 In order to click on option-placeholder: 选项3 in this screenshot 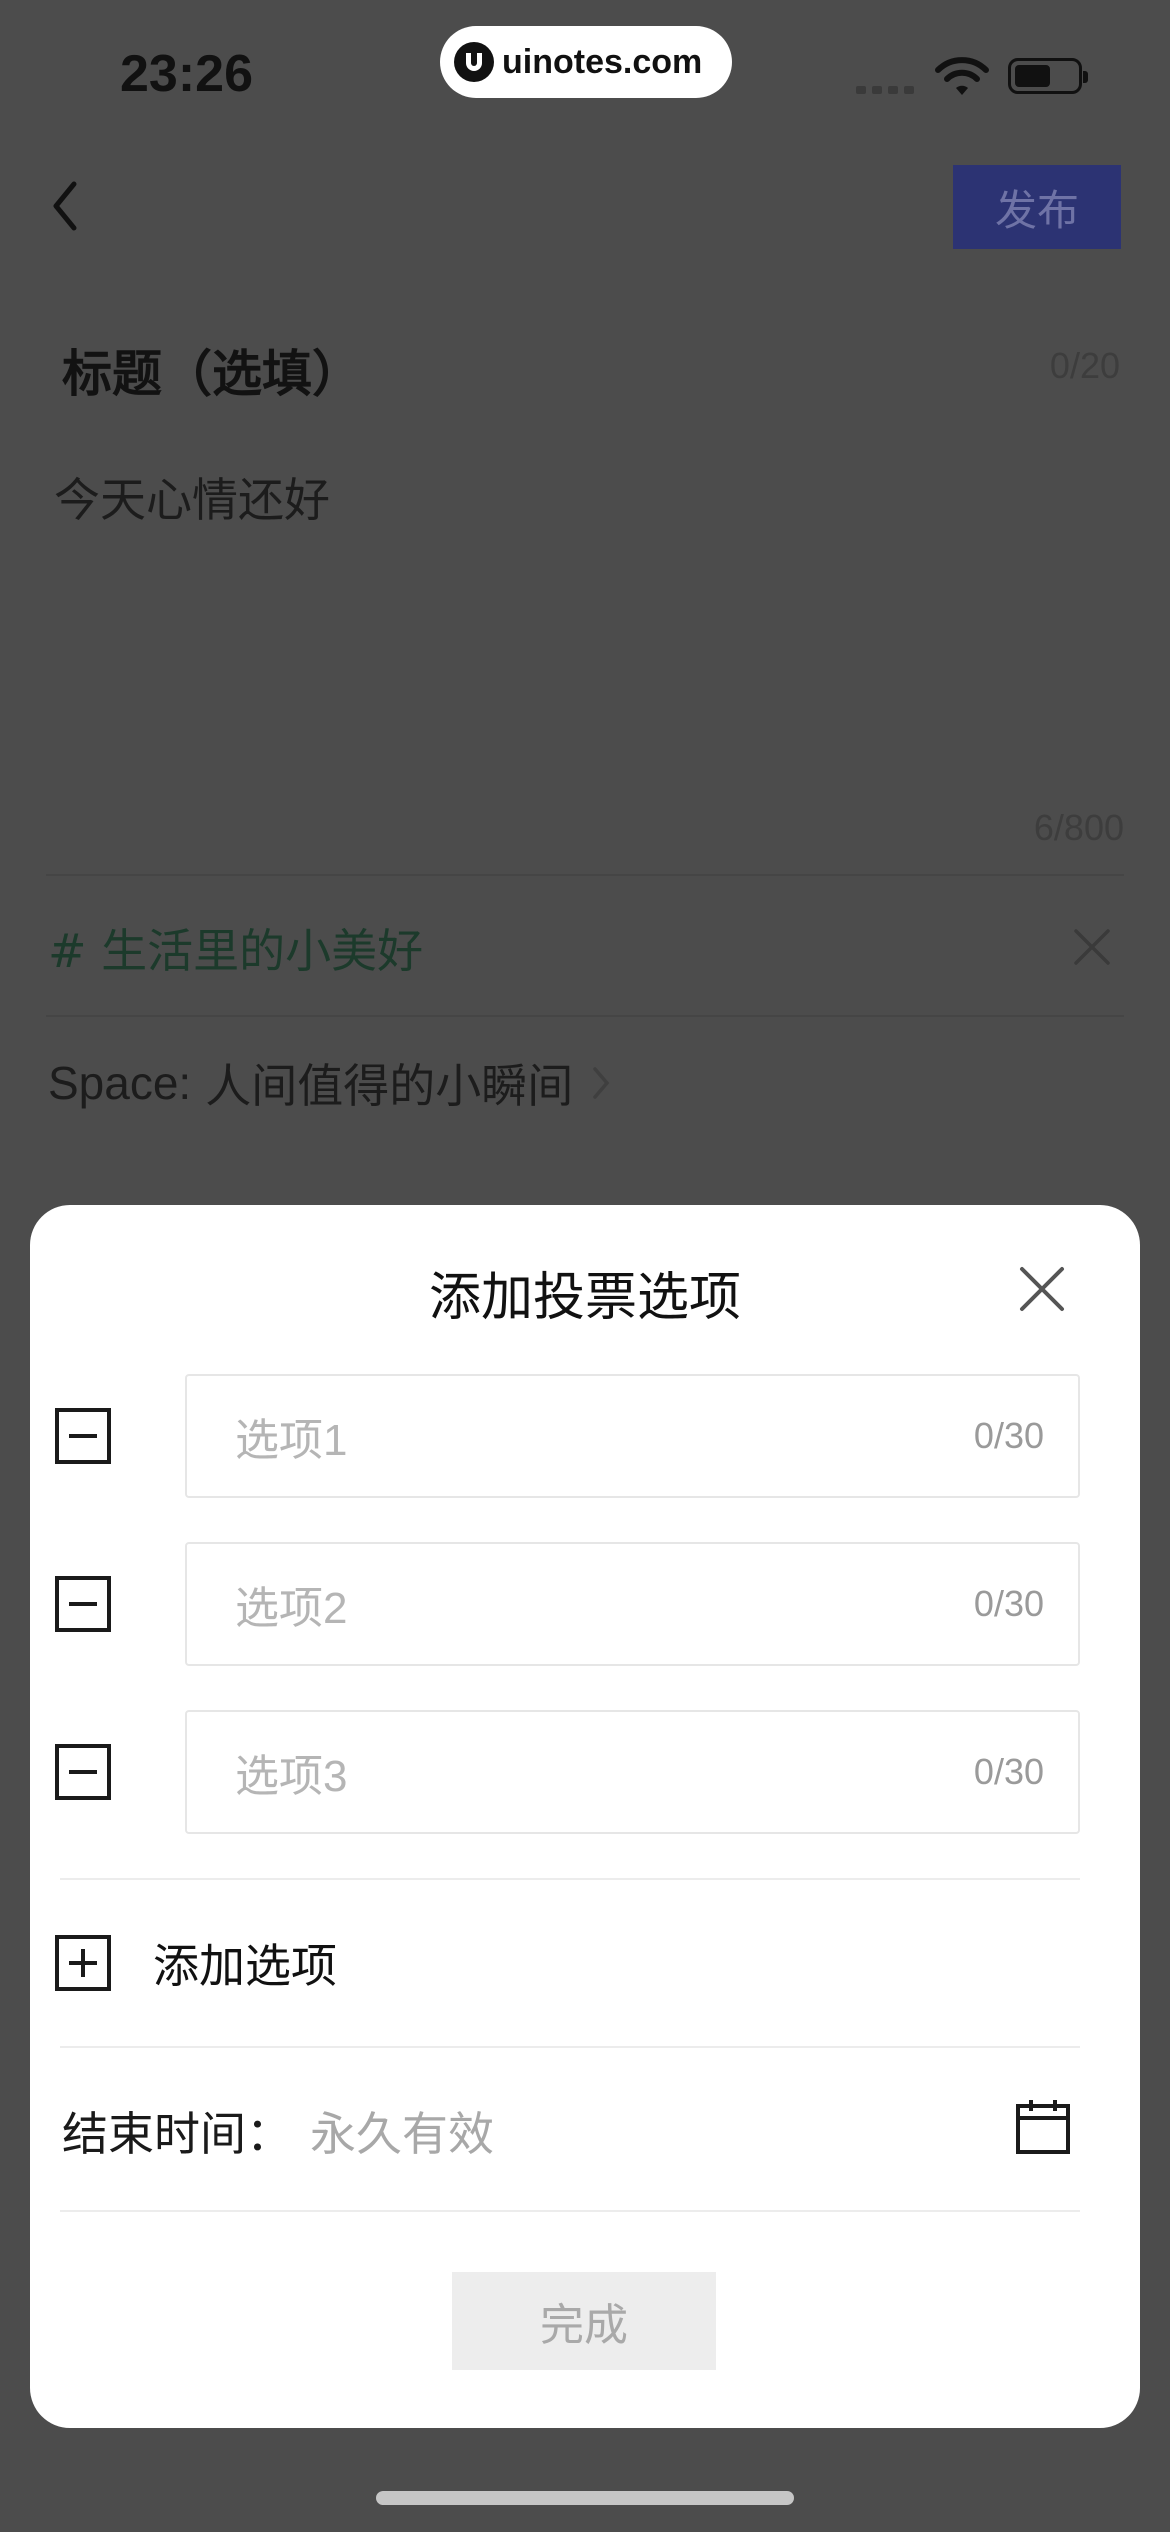, I will do `click(291, 1776)`.